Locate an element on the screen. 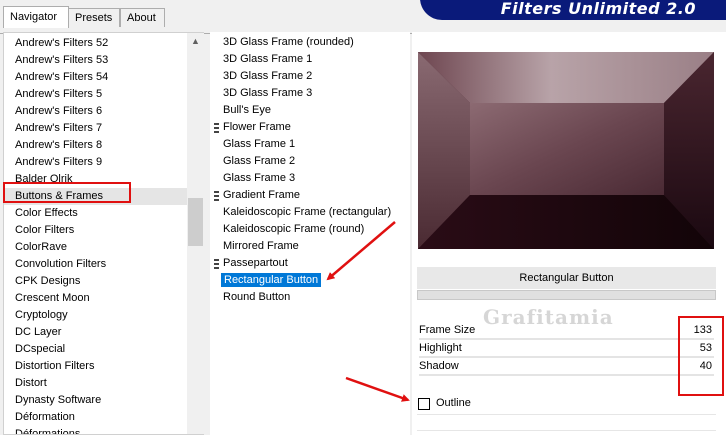  filter-item: Kaleidoscopic Frame (rectangular) is located at coordinates (310, 212).